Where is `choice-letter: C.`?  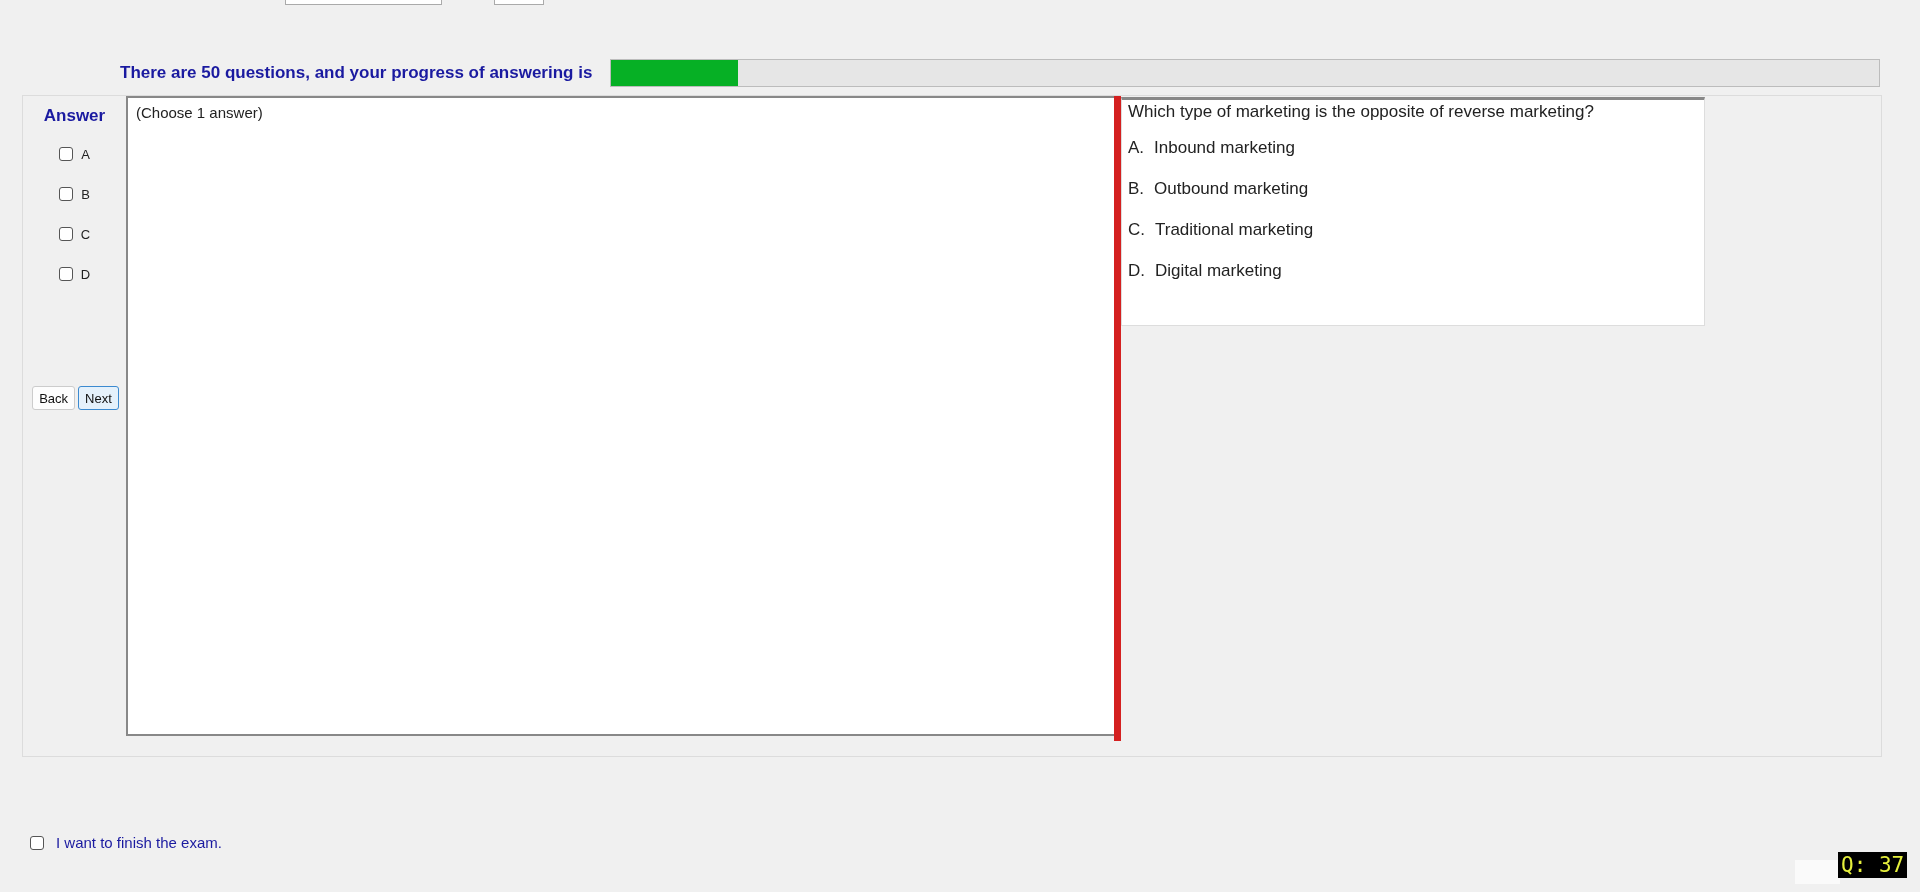 choice-letter: C. is located at coordinates (1136, 230).